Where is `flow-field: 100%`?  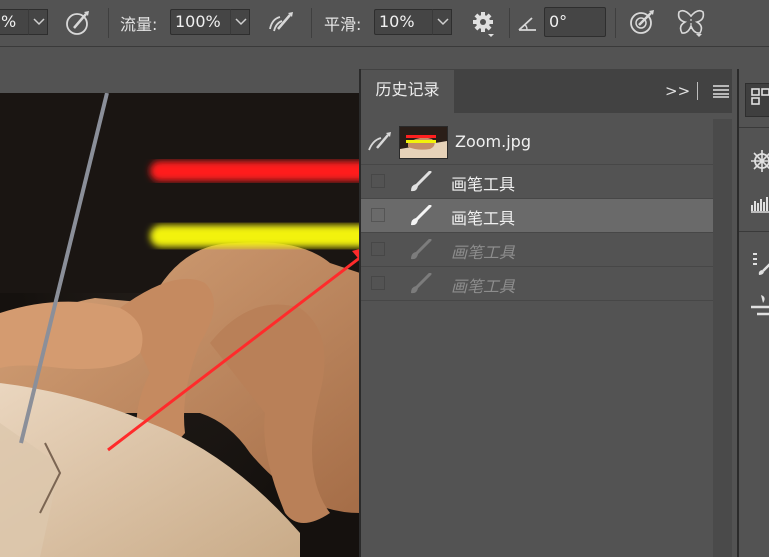
flow-field: 100% is located at coordinates (201, 22).